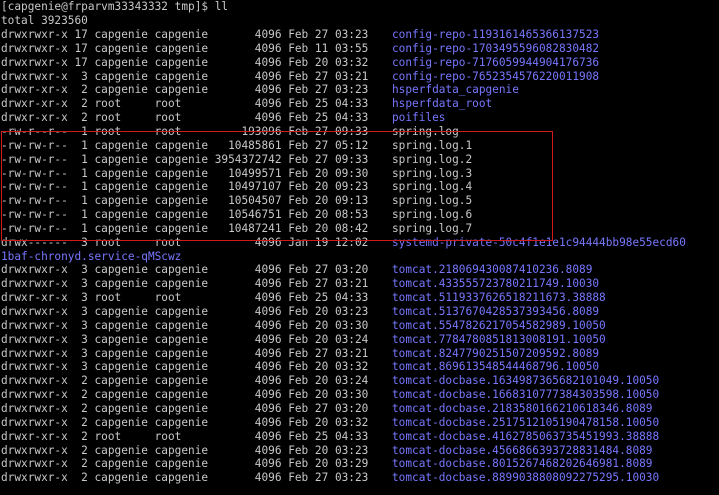 The height and width of the screenshot is (495, 719). I want to click on shell-prompt: [capgenie@frparvm33343332 tmp]$ ll, so click(115, 6).